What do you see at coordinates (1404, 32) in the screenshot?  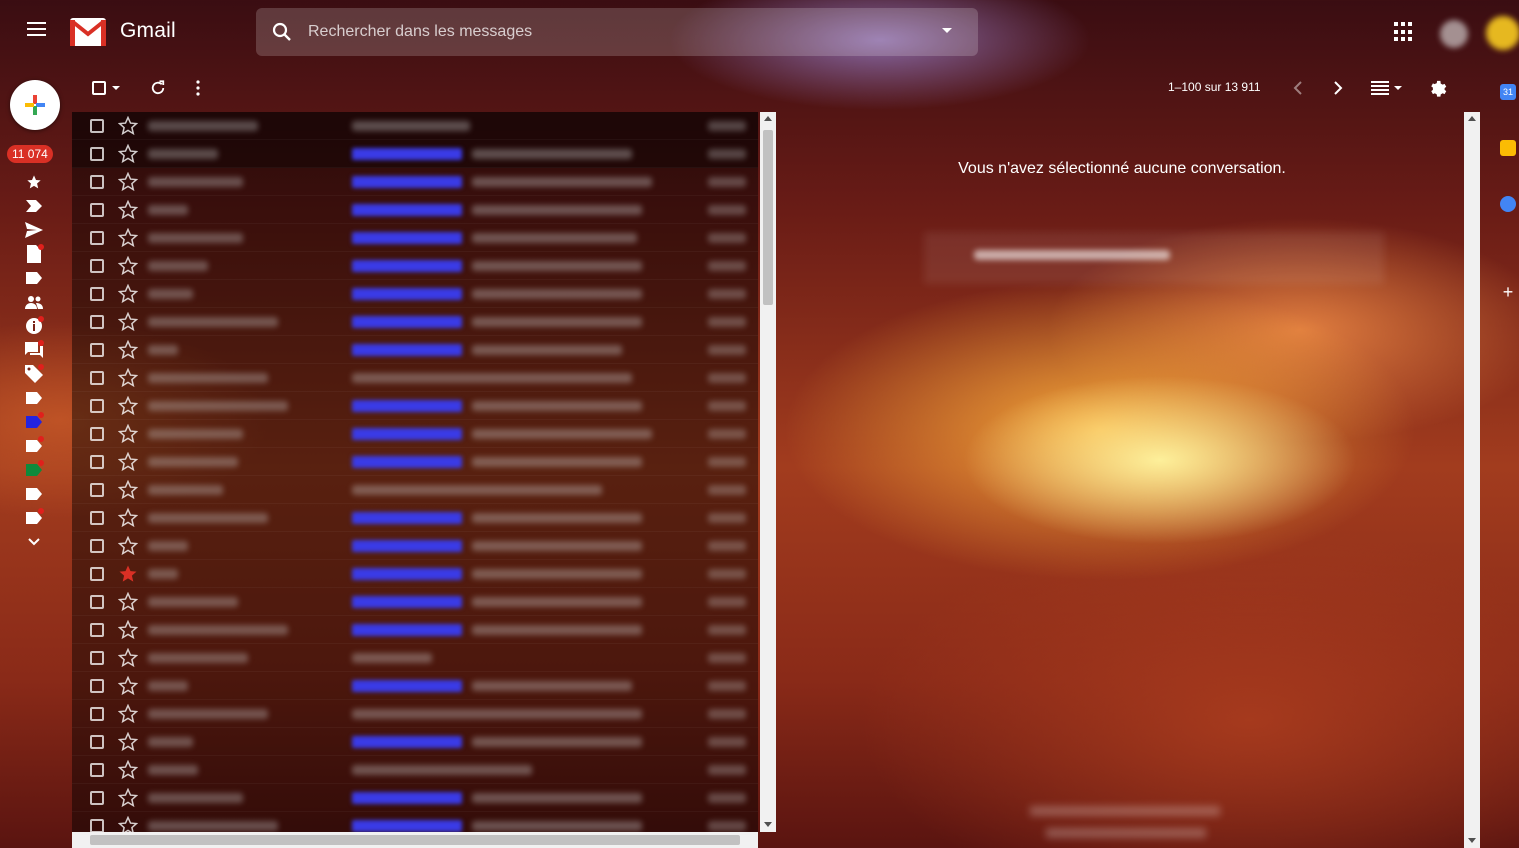 I see `apps-grid-icon` at bounding box center [1404, 32].